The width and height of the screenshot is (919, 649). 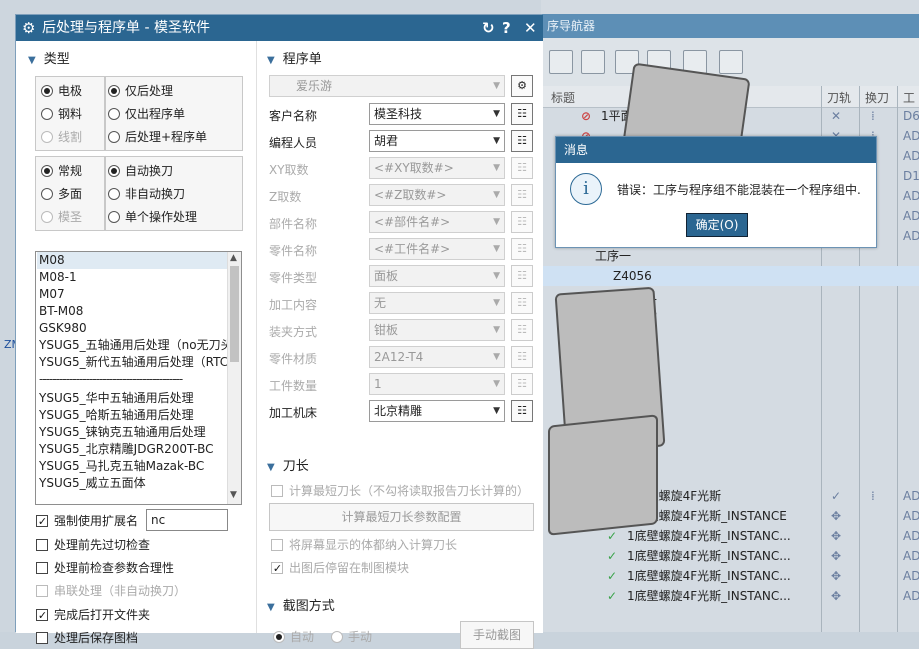 I want to click on field-label: 工件数量, so click(x=293, y=386).